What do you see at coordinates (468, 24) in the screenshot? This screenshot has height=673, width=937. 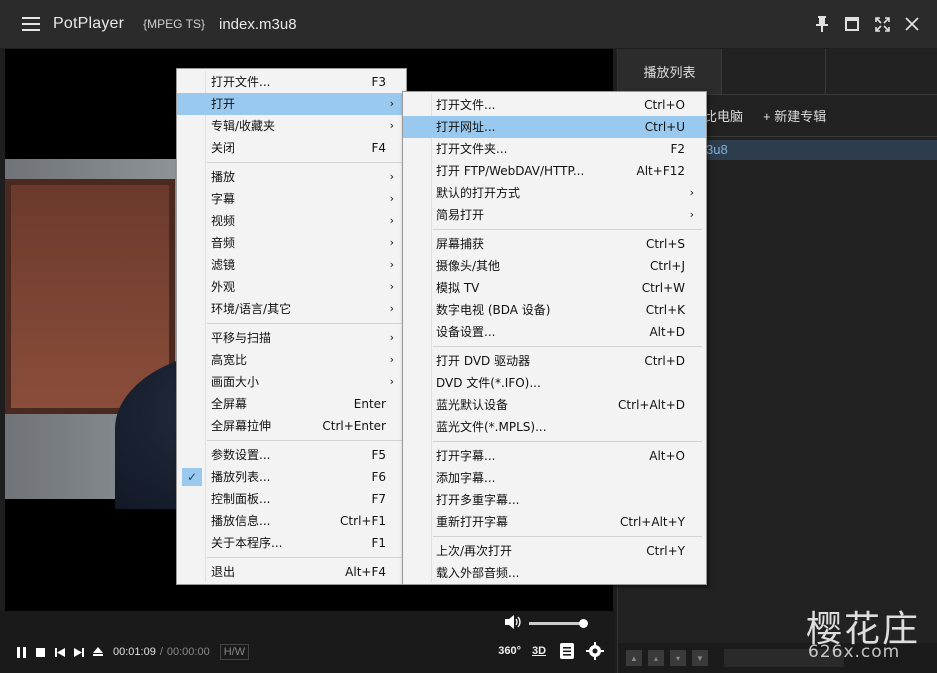 I see `title-bar: PotPlayer {MPEG TS} index.m3u8` at bounding box center [468, 24].